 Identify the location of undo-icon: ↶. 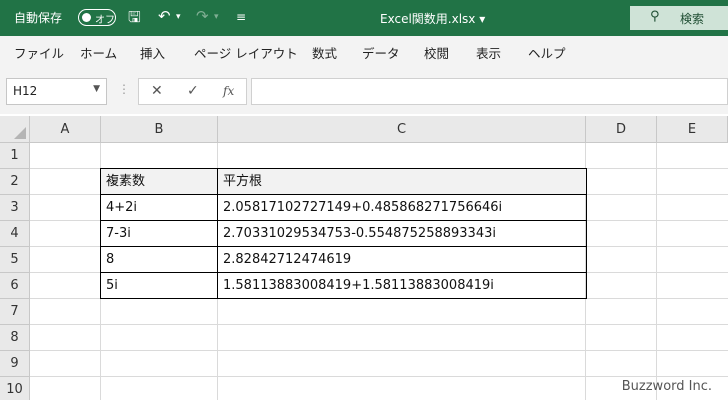
(164, 16).